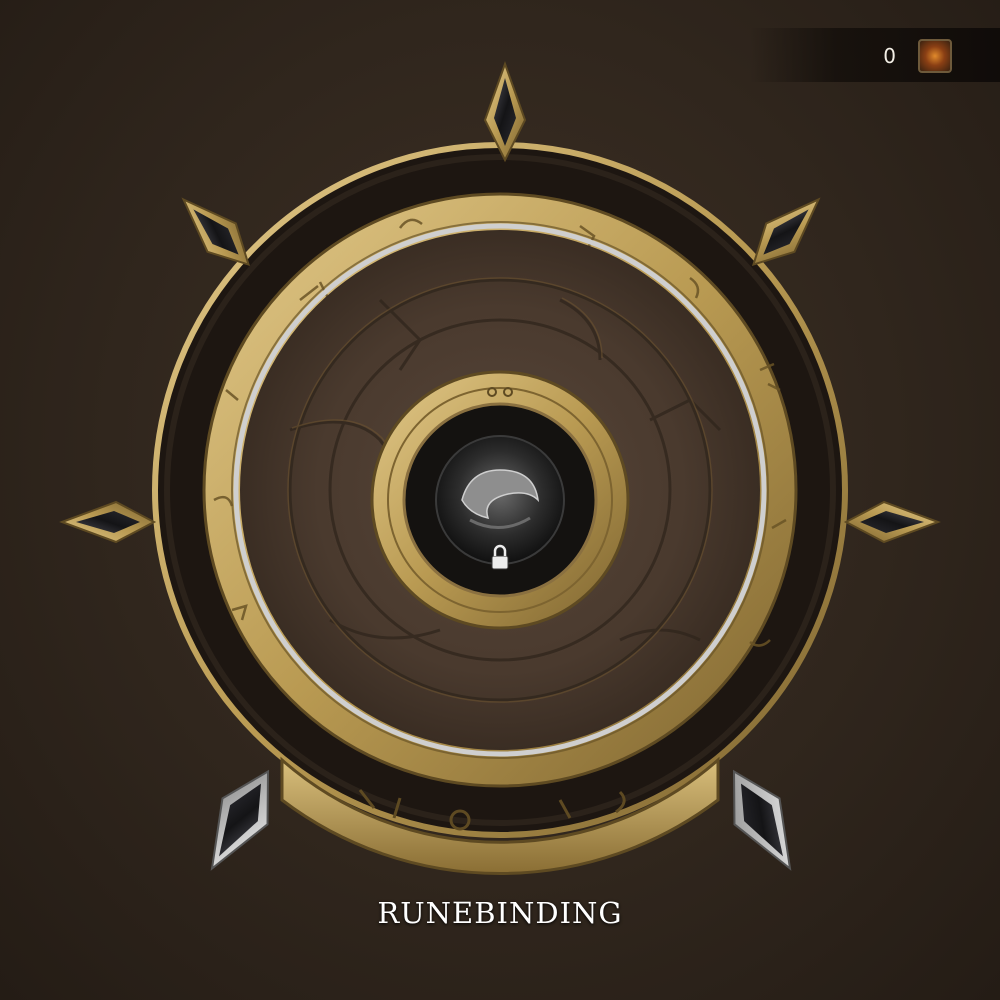 The image size is (1000, 1000). What do you see at coordinates (785, 231) in the screenshot?
I see `rune-socket-upper-right` at bounding box center [785, 231].